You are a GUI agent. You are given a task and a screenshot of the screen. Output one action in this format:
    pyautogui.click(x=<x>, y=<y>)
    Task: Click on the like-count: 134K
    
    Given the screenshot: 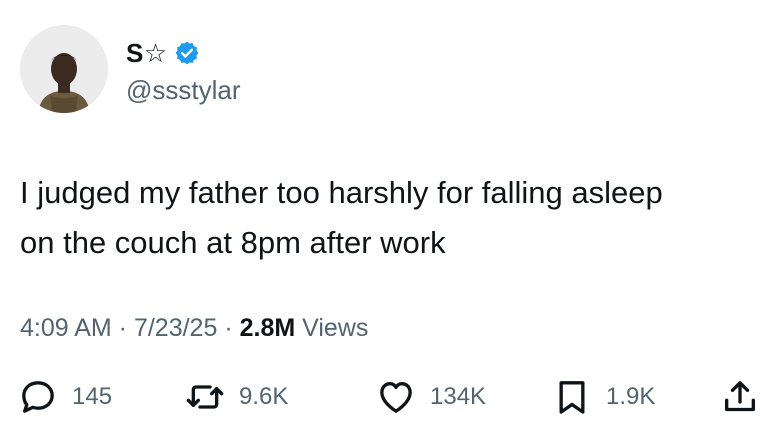 What is the action you would take?
    pyautogui.click(x=458, y=396)
    